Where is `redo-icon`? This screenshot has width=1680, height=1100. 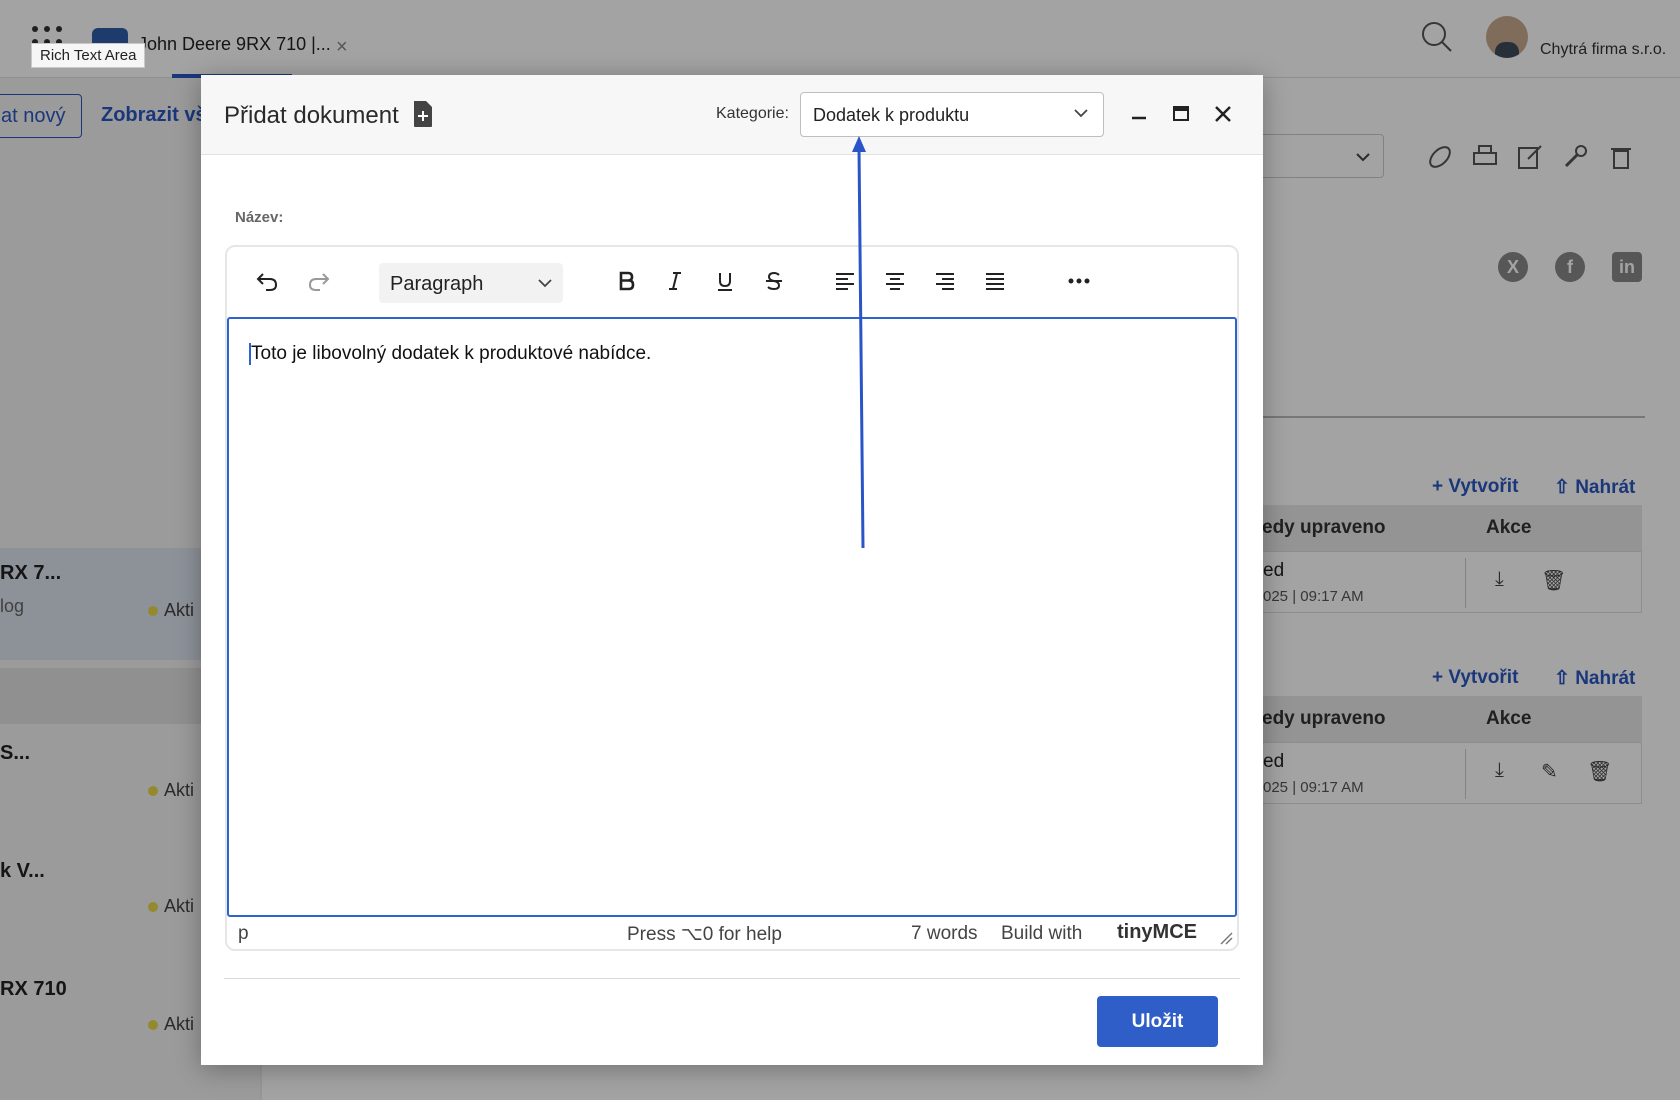
redo-icon is located at coordinates (319, 282).